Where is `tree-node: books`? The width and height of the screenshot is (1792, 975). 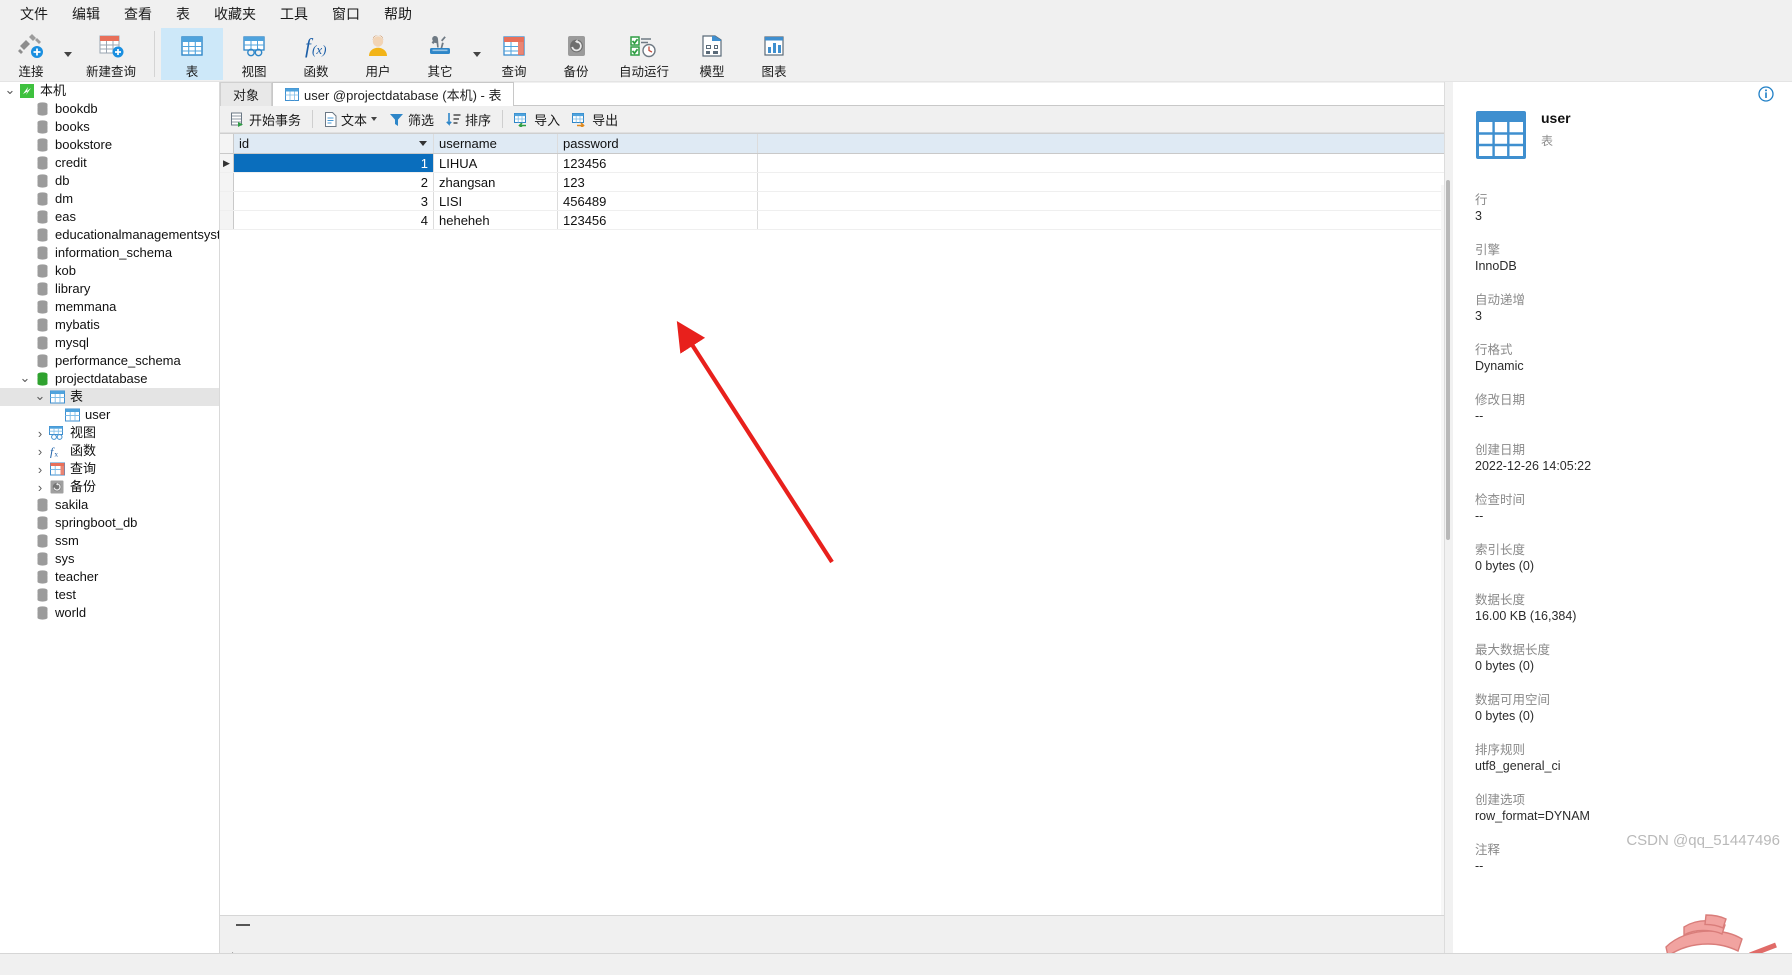 tree-node: books is located at coordinates (109, 127).